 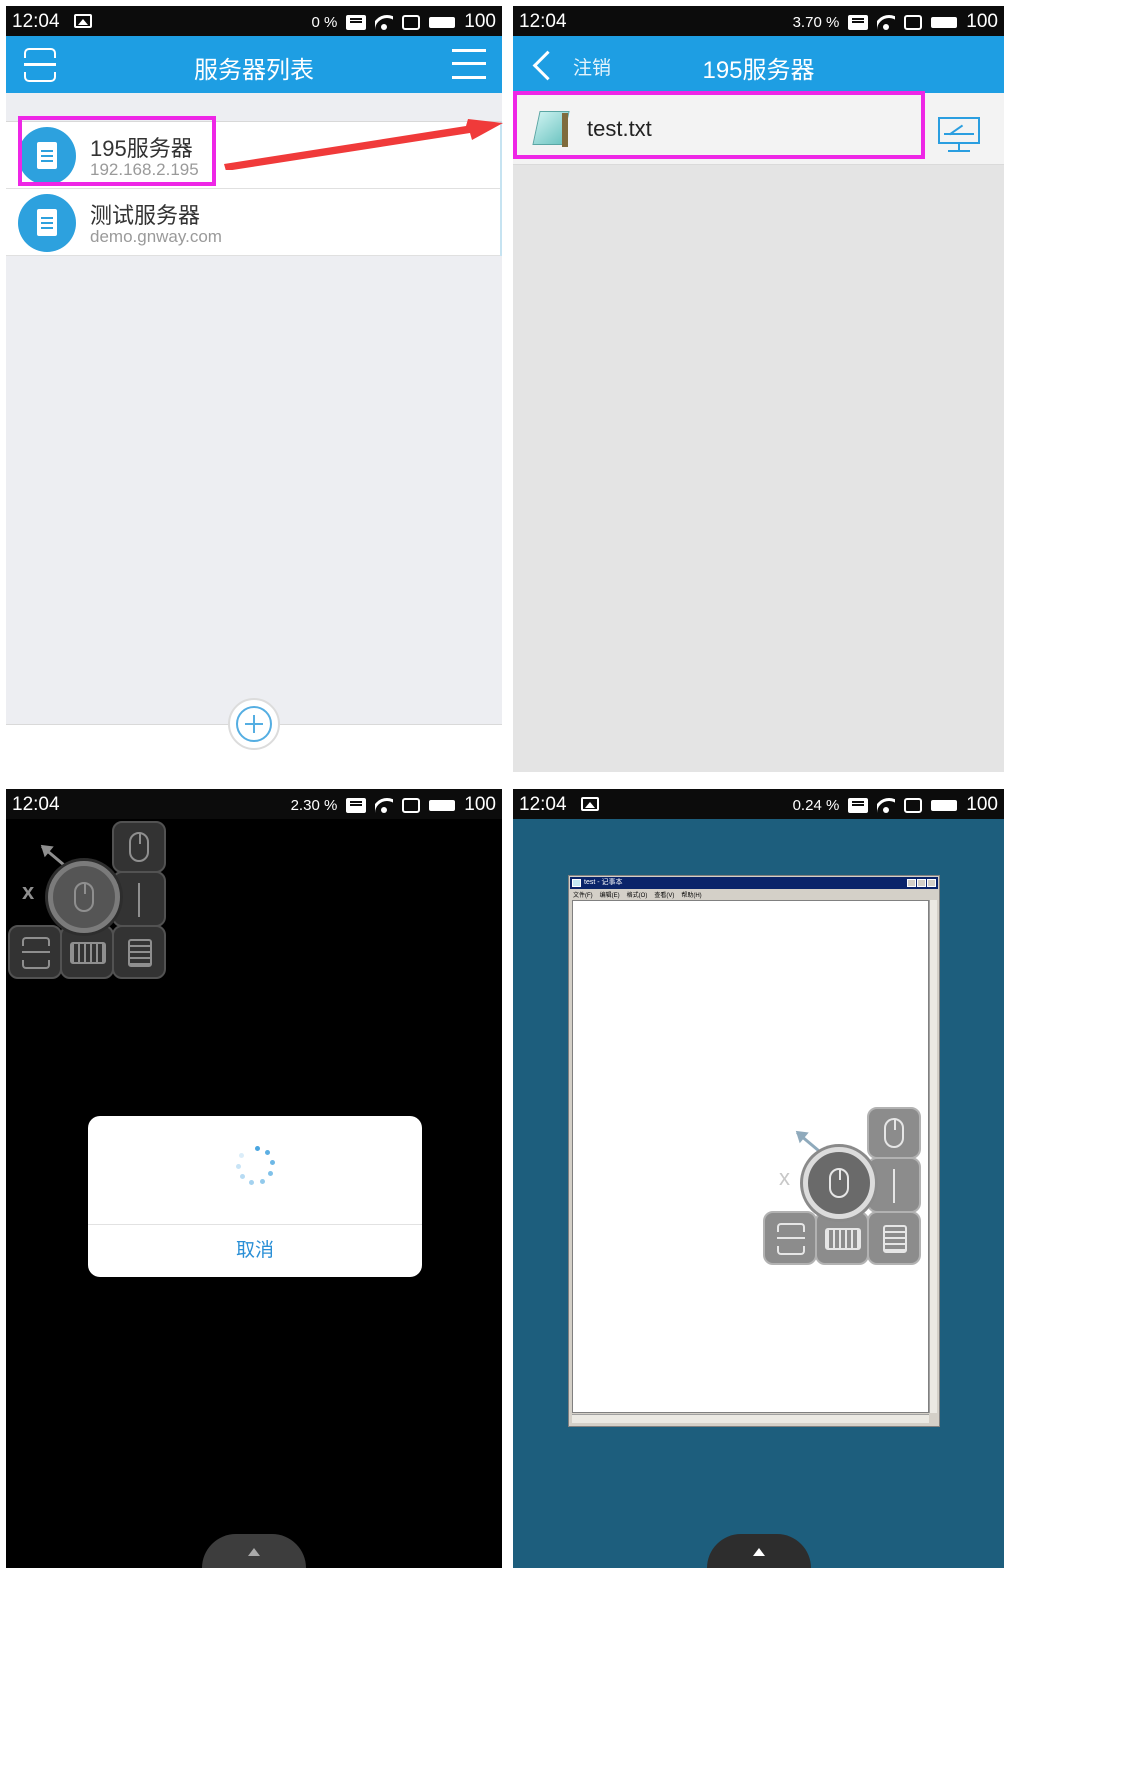 What do you see at coordinates (583, 894) in the screenshot?
I see `menu-file: 文件(F)` at bounding box center [583, 894].